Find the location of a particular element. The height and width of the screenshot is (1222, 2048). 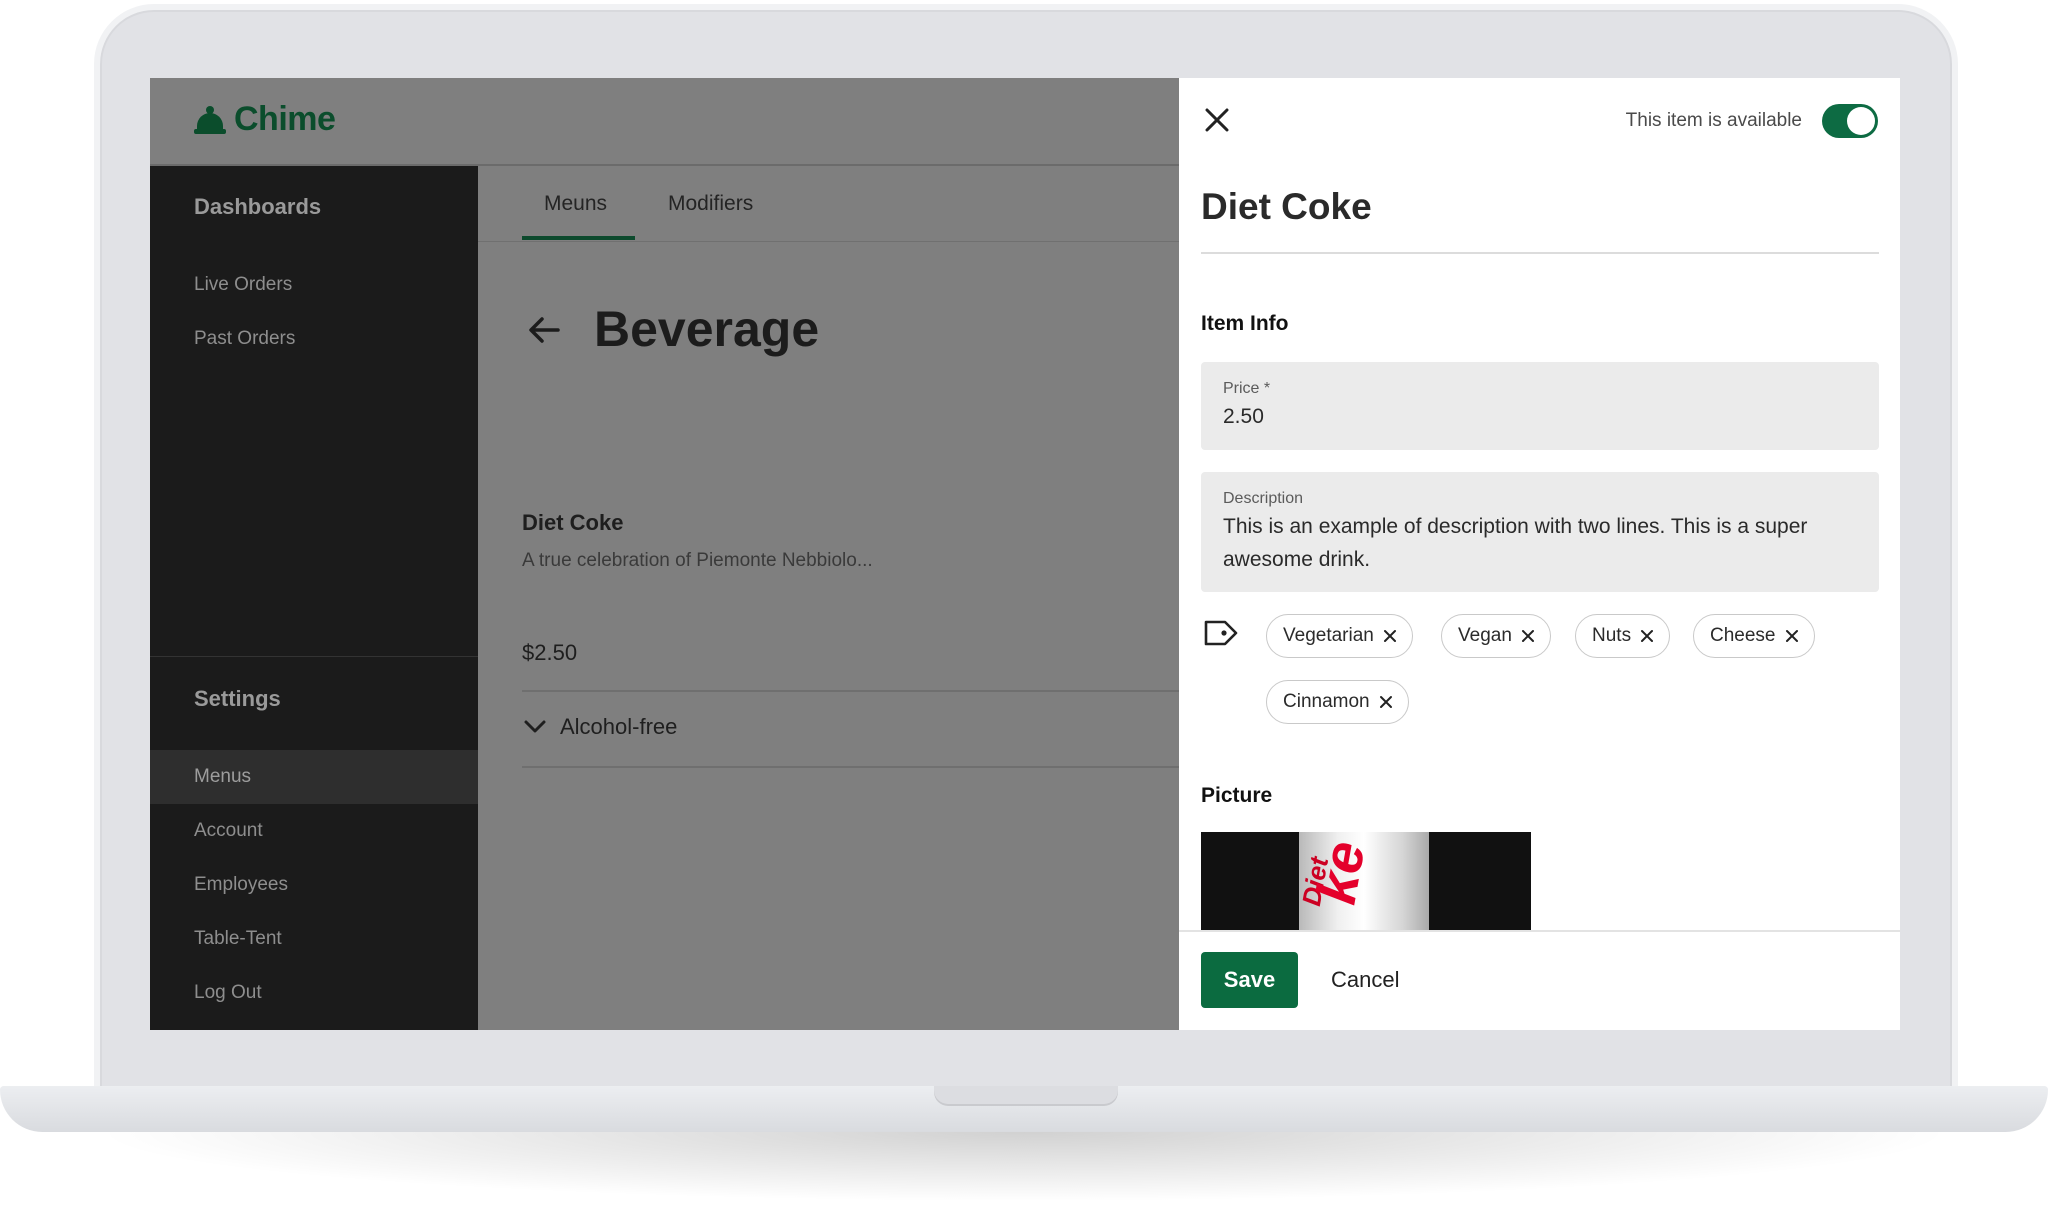

active-tab-indicator is located at coordinates (578, 238).